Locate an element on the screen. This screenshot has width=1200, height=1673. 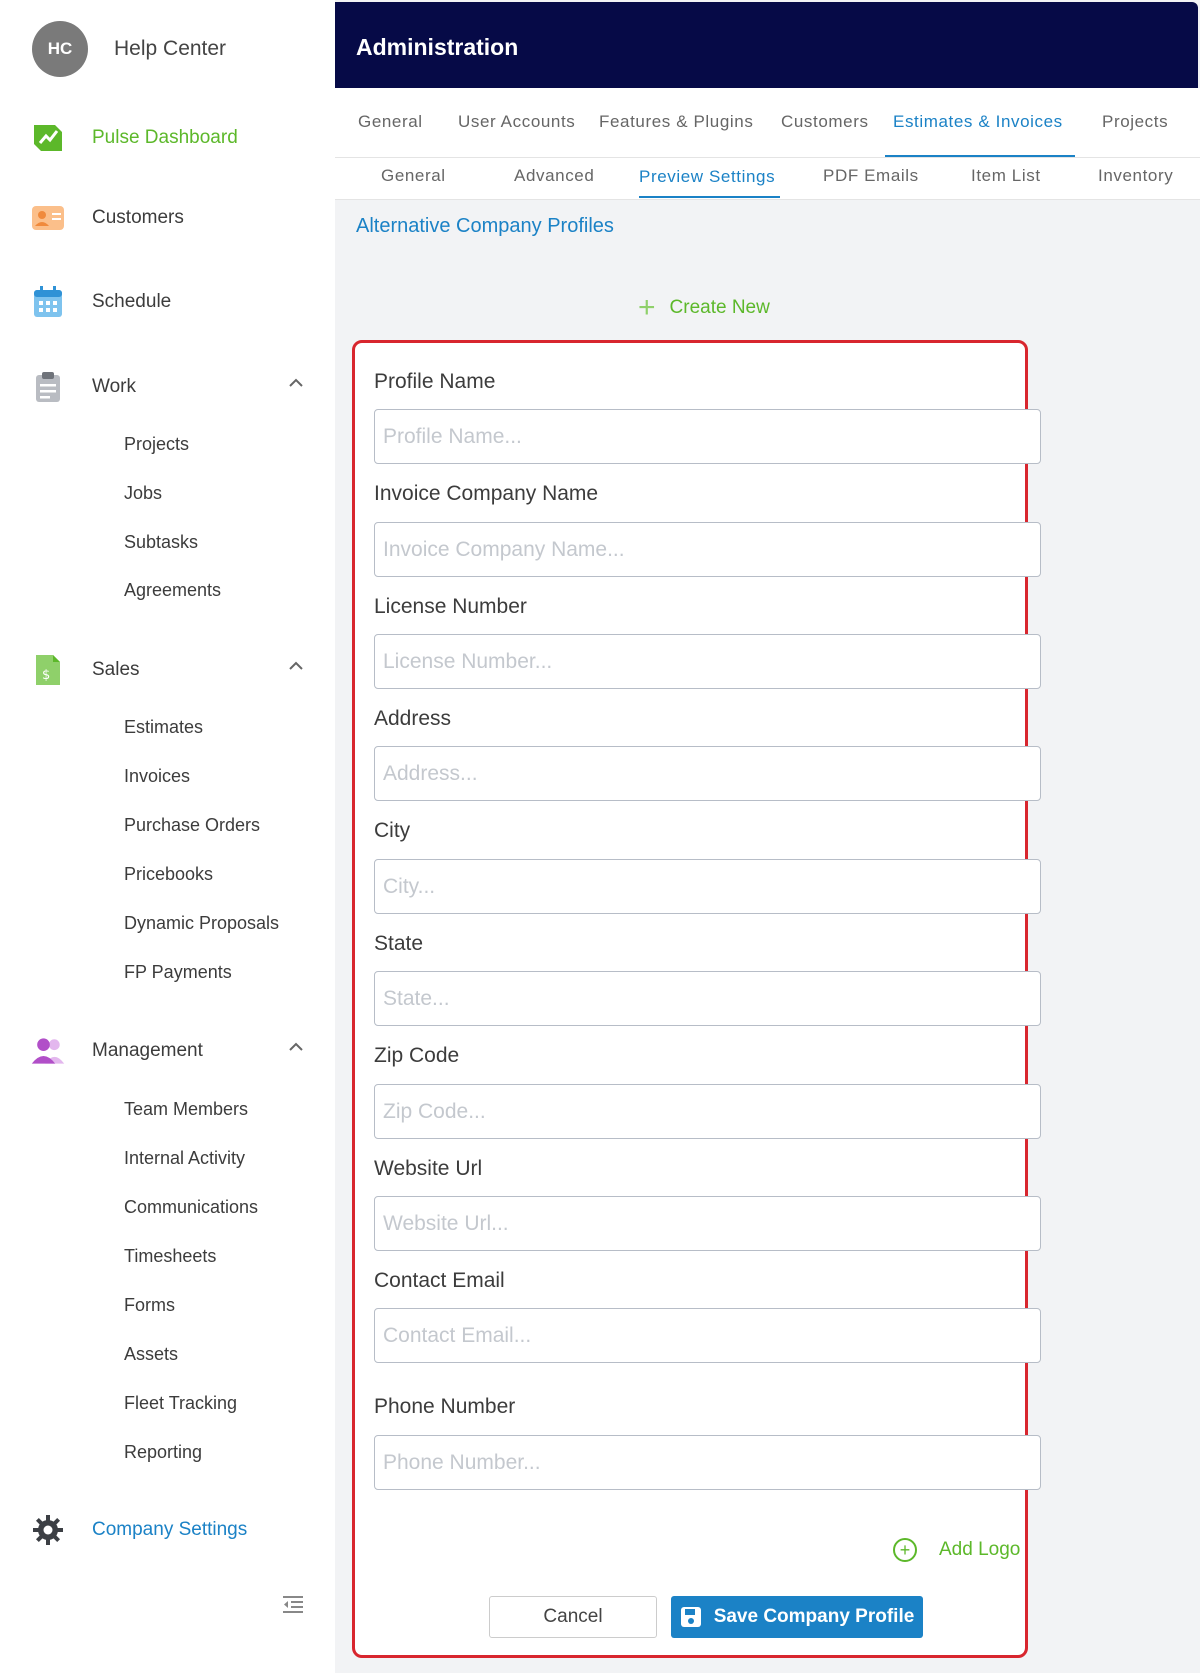
sidebar-item-schedule: Schedule is located at coordinates (100, 302).